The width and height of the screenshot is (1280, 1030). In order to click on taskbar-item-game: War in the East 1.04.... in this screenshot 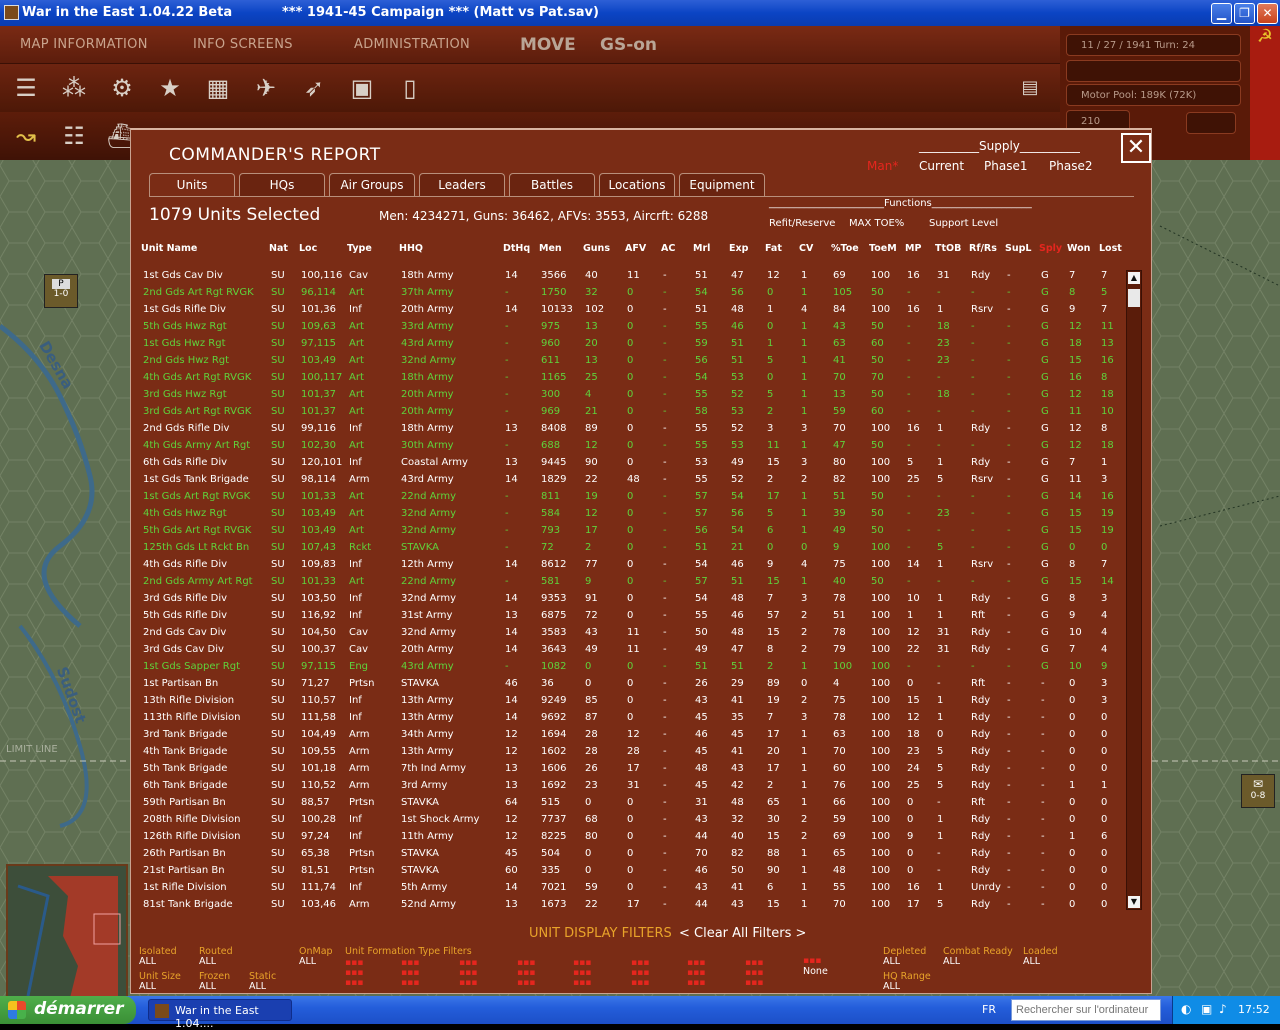, I will do `click(220, 1014)`.